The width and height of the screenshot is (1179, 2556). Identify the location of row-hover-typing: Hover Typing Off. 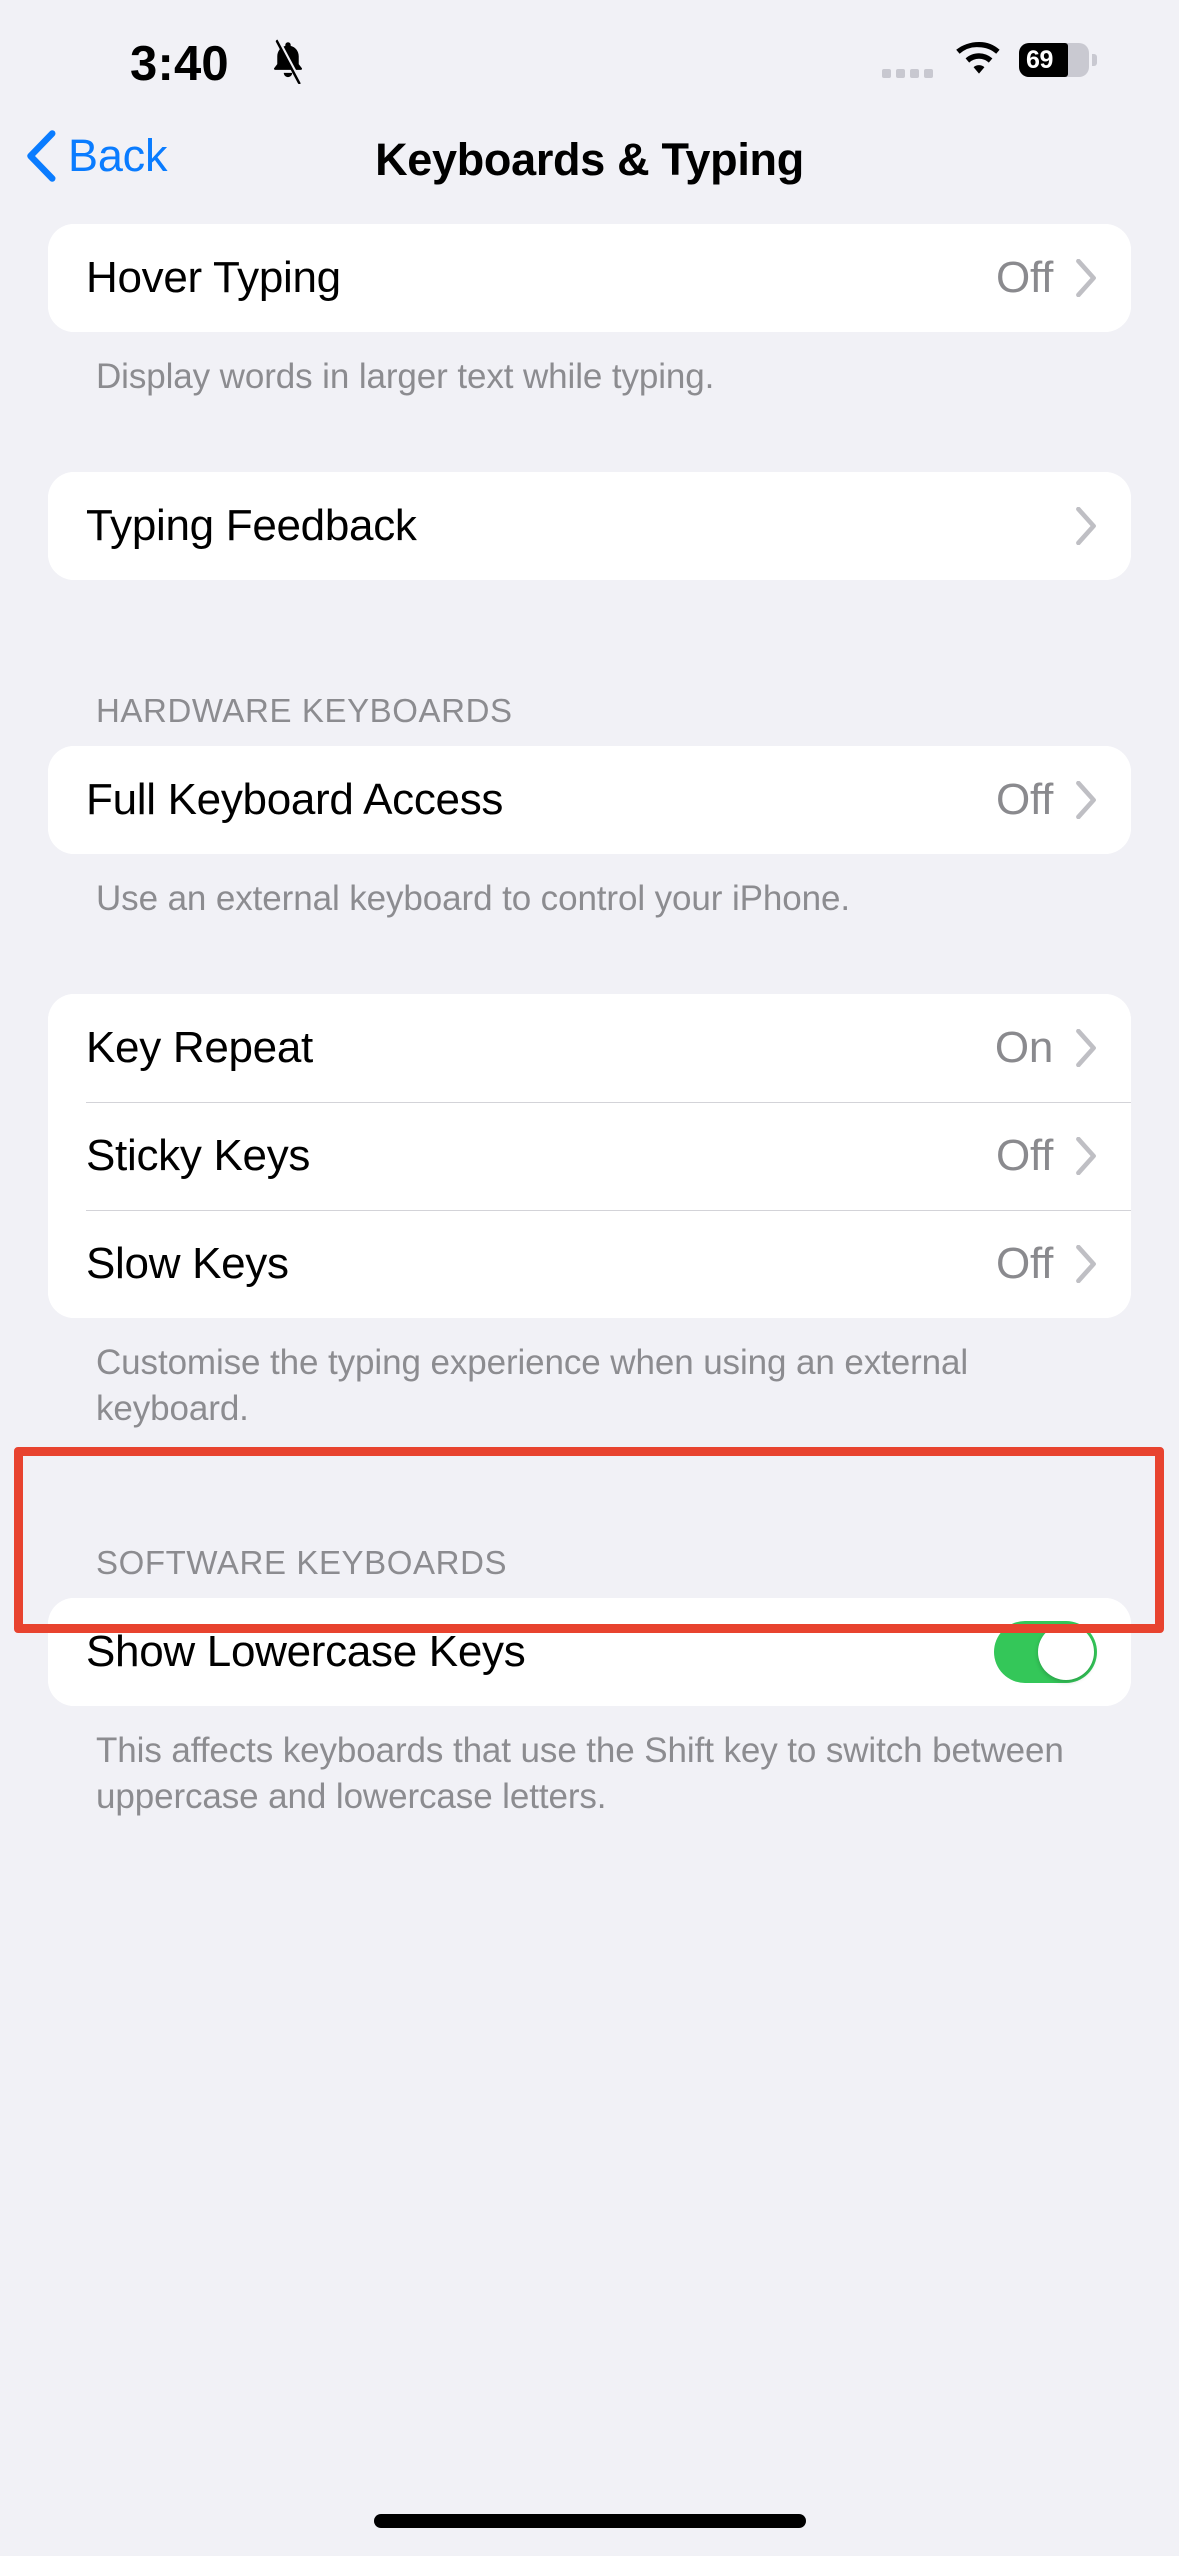
(589, 278).